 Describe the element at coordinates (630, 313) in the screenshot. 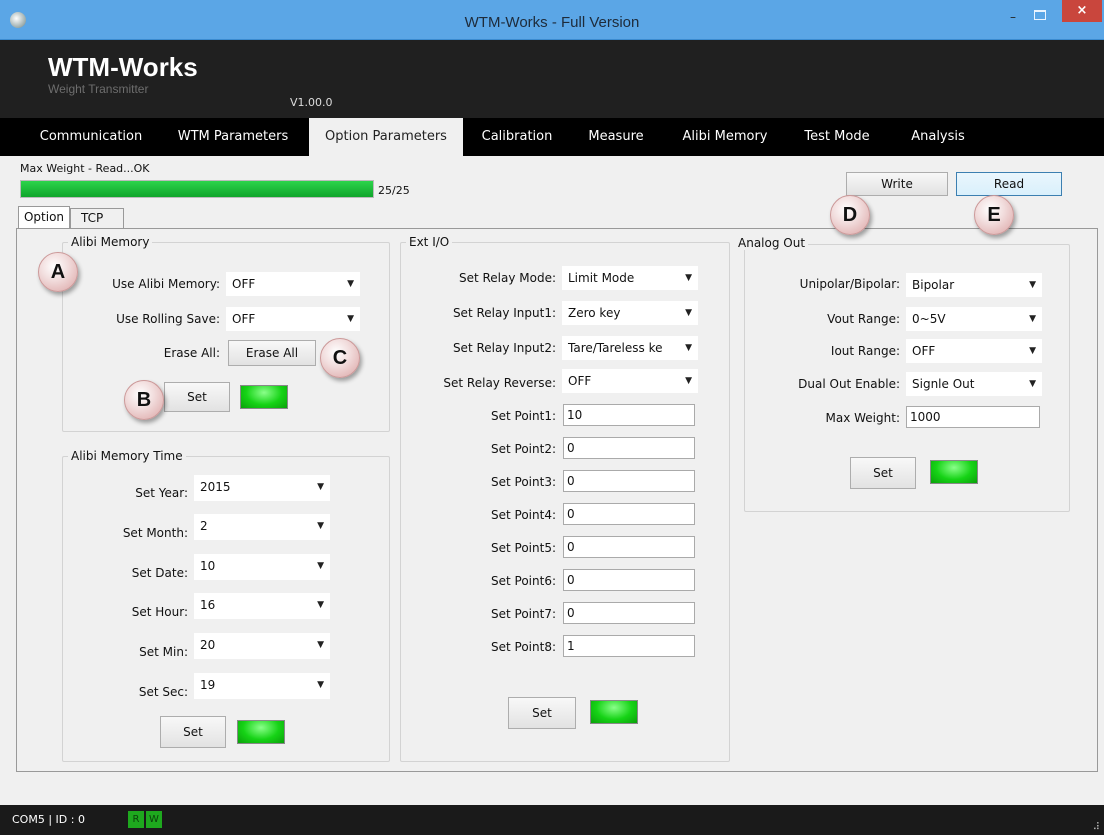

I see `relay-input1-select: Zero key ▼` at that location.